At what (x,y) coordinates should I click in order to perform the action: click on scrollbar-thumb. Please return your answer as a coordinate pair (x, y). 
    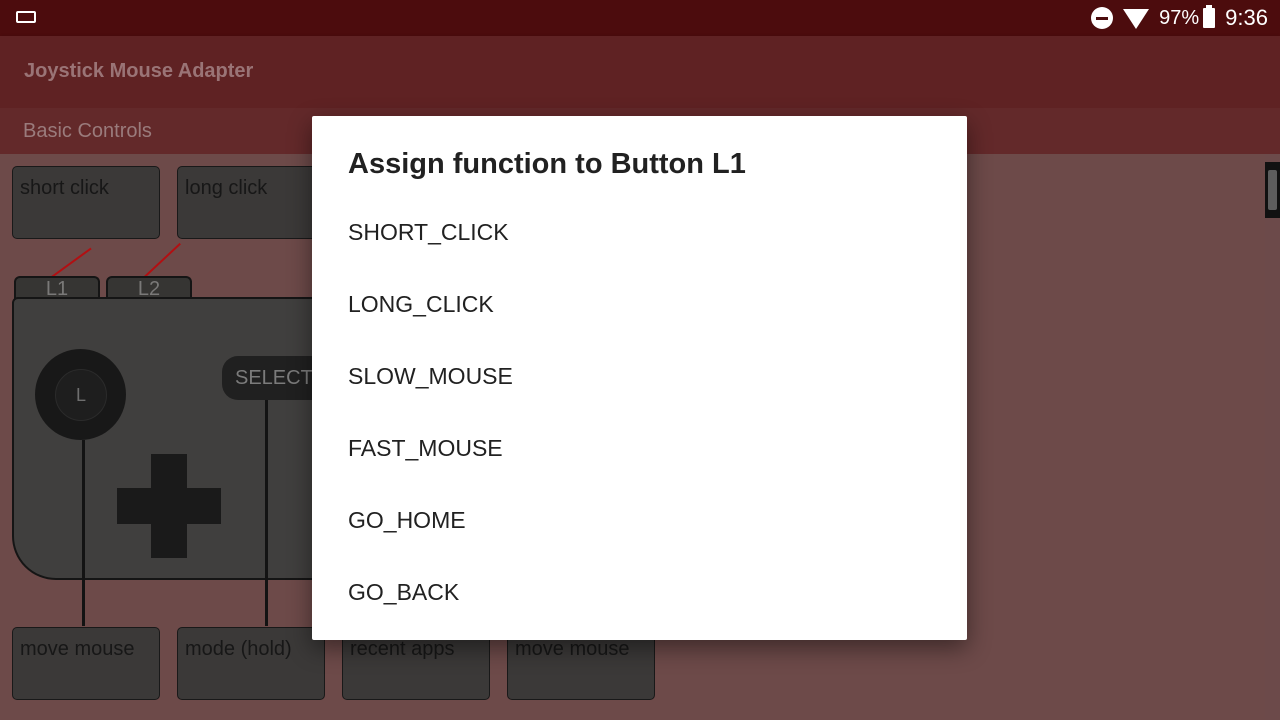
    Looking at the image, I should click on (1272, 190).